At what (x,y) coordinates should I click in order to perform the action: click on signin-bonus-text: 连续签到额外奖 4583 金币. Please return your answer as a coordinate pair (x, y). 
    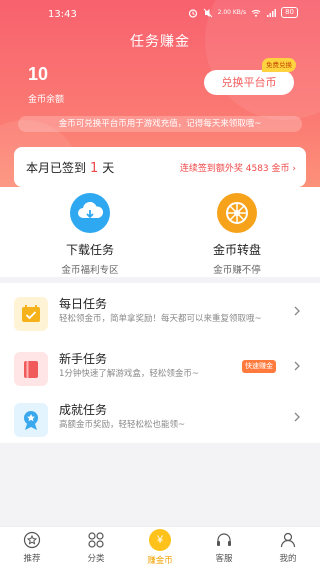
    Looking at the image, I should click on (234, 169).